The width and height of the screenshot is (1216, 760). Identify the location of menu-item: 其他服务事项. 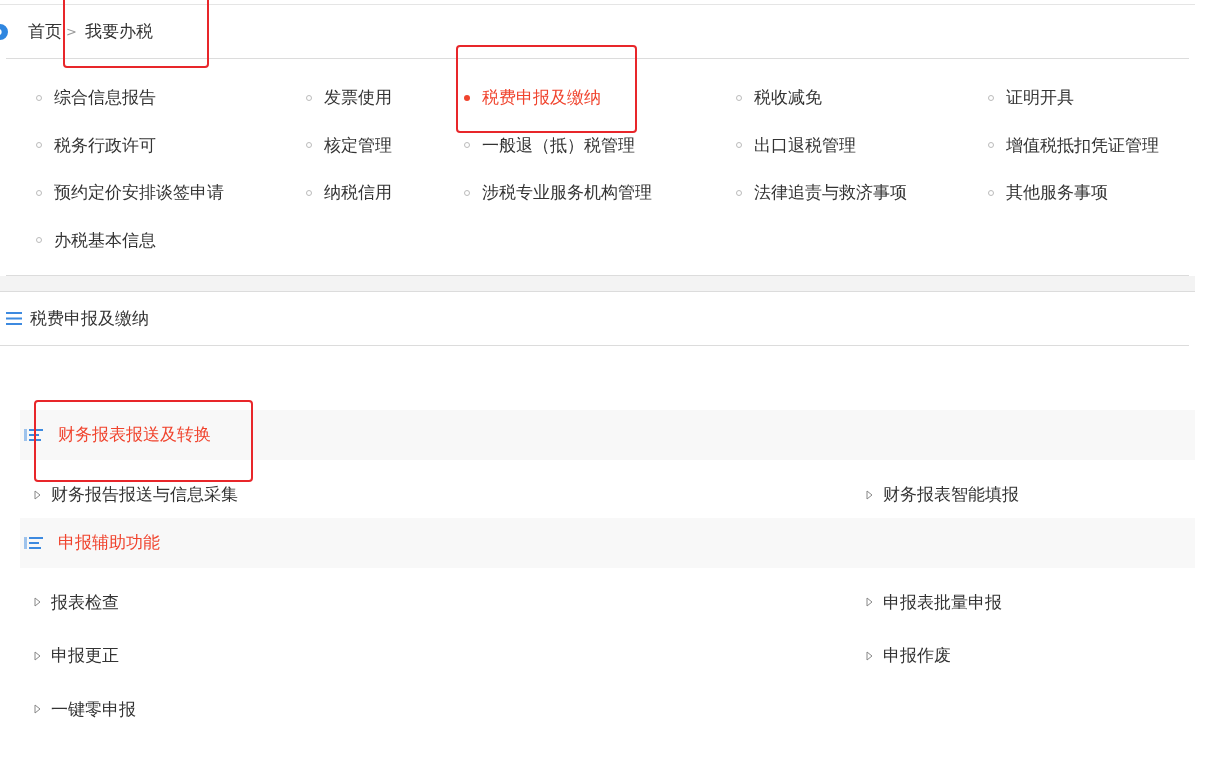
(1057, 192).